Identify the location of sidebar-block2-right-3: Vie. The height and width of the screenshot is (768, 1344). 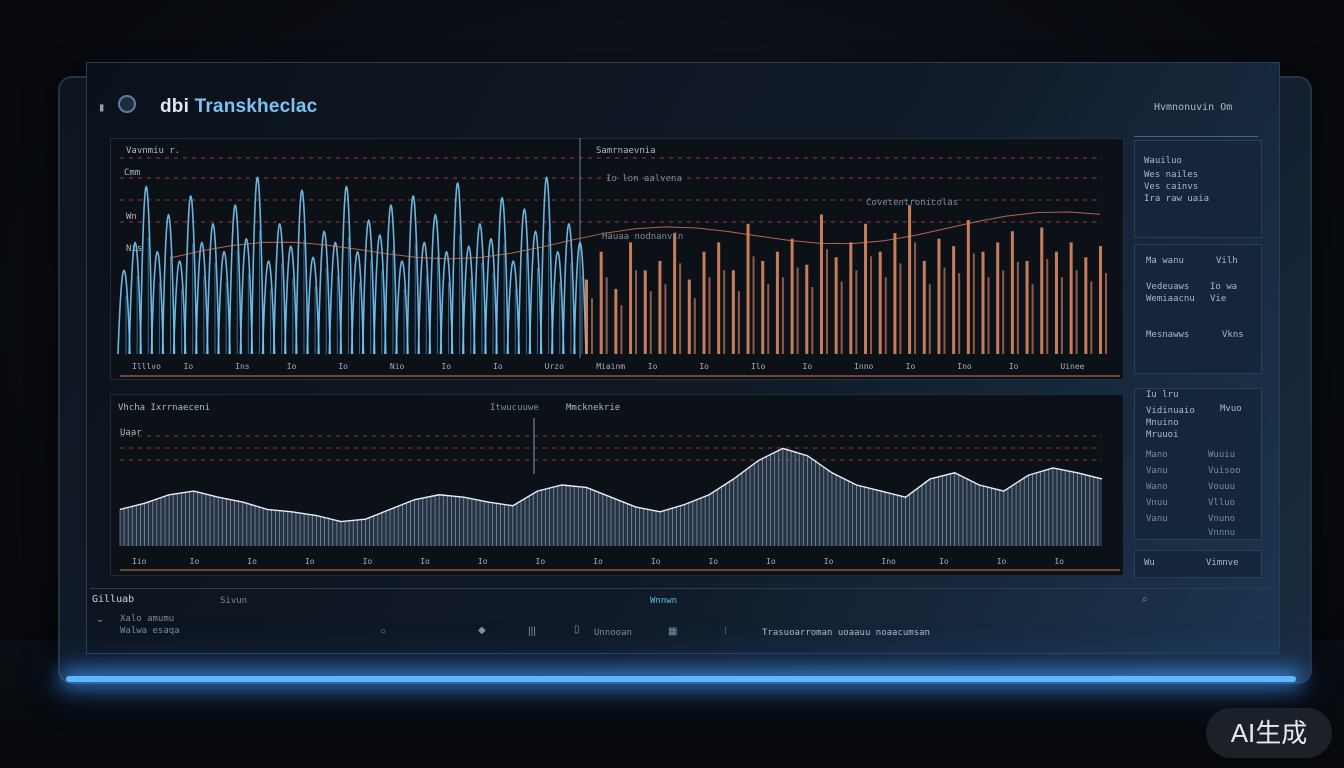
(1218, 299).